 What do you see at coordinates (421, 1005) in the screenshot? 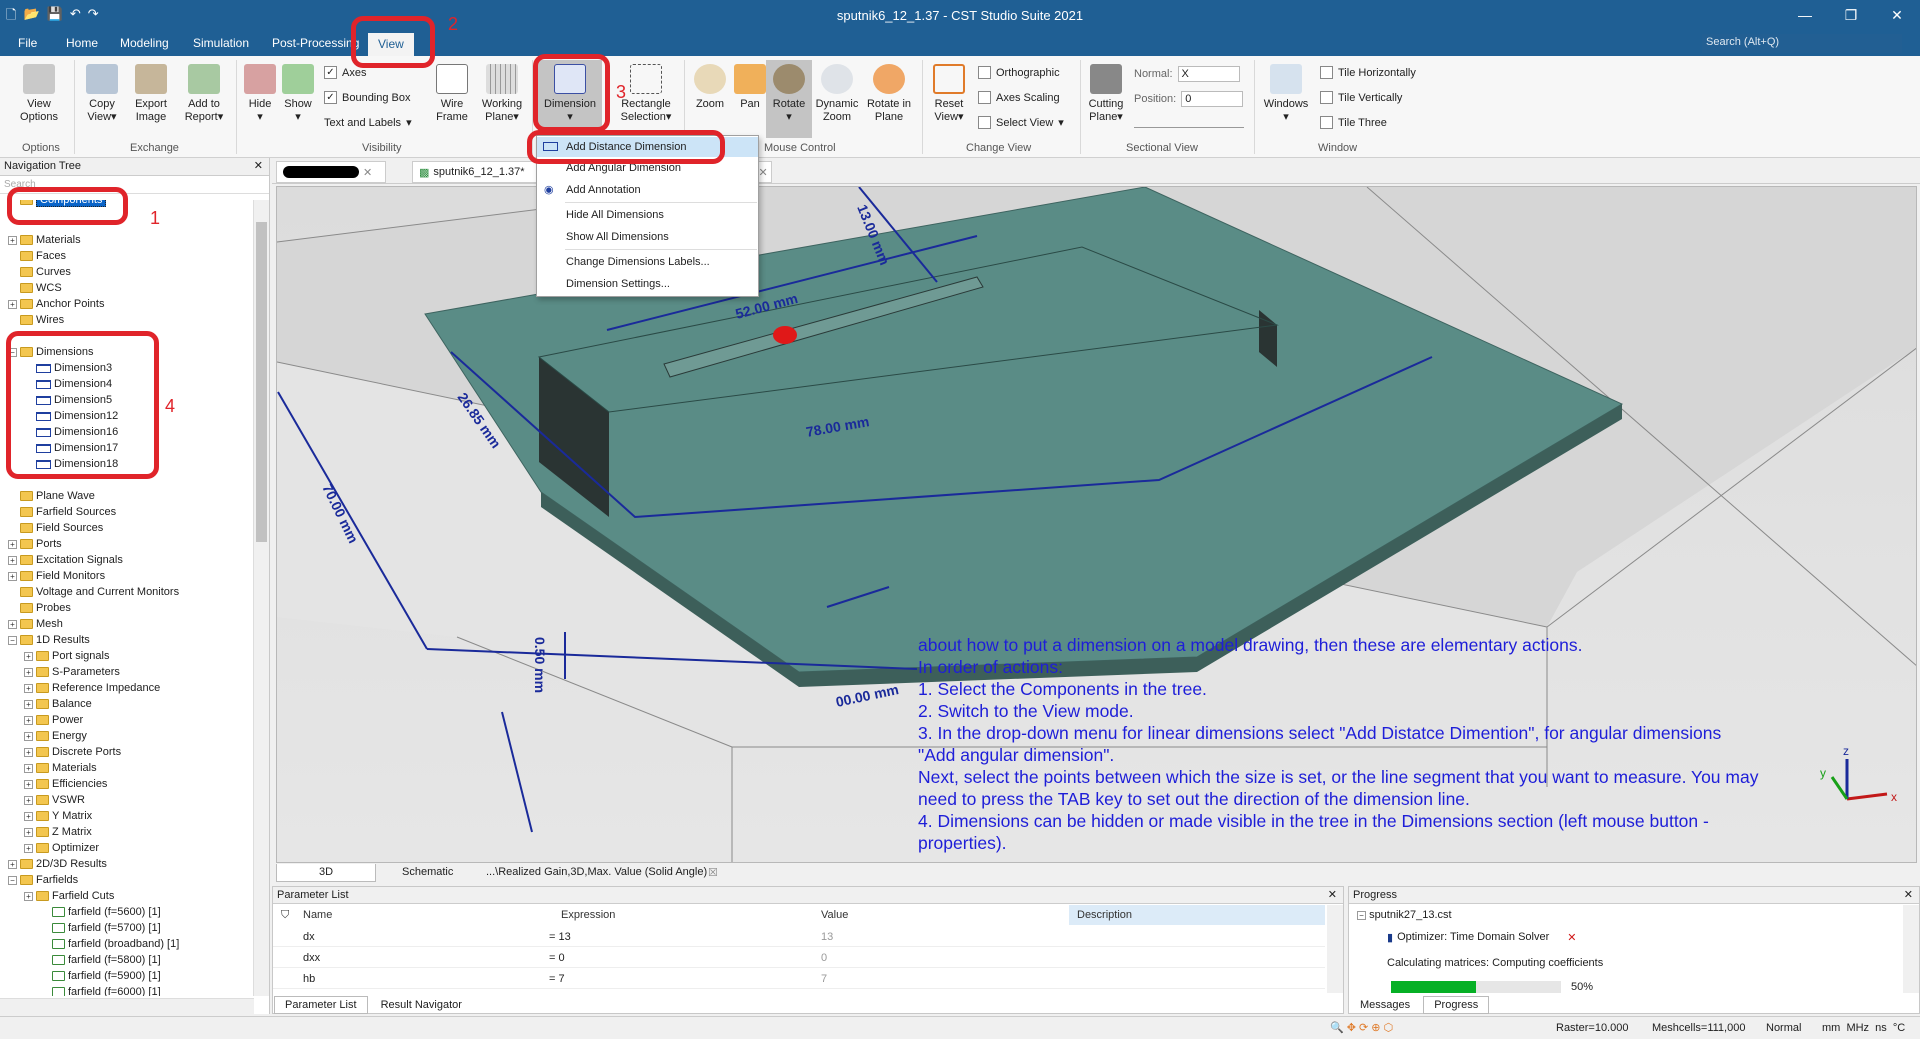
I see `tab-result-navigator: Result Navigator` at bounding box center [421, 1005].